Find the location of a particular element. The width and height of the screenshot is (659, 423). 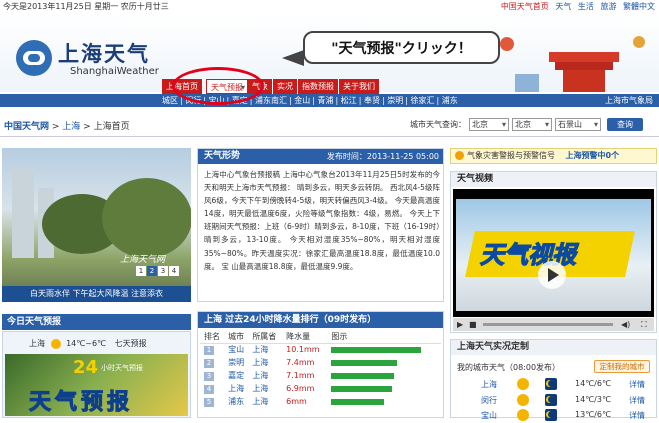

photo-slideshow: 上海天气网 1 2 3 4 白天雨水伴 下午起大风降温 注意添衣 is located at coordinates (96, 225).